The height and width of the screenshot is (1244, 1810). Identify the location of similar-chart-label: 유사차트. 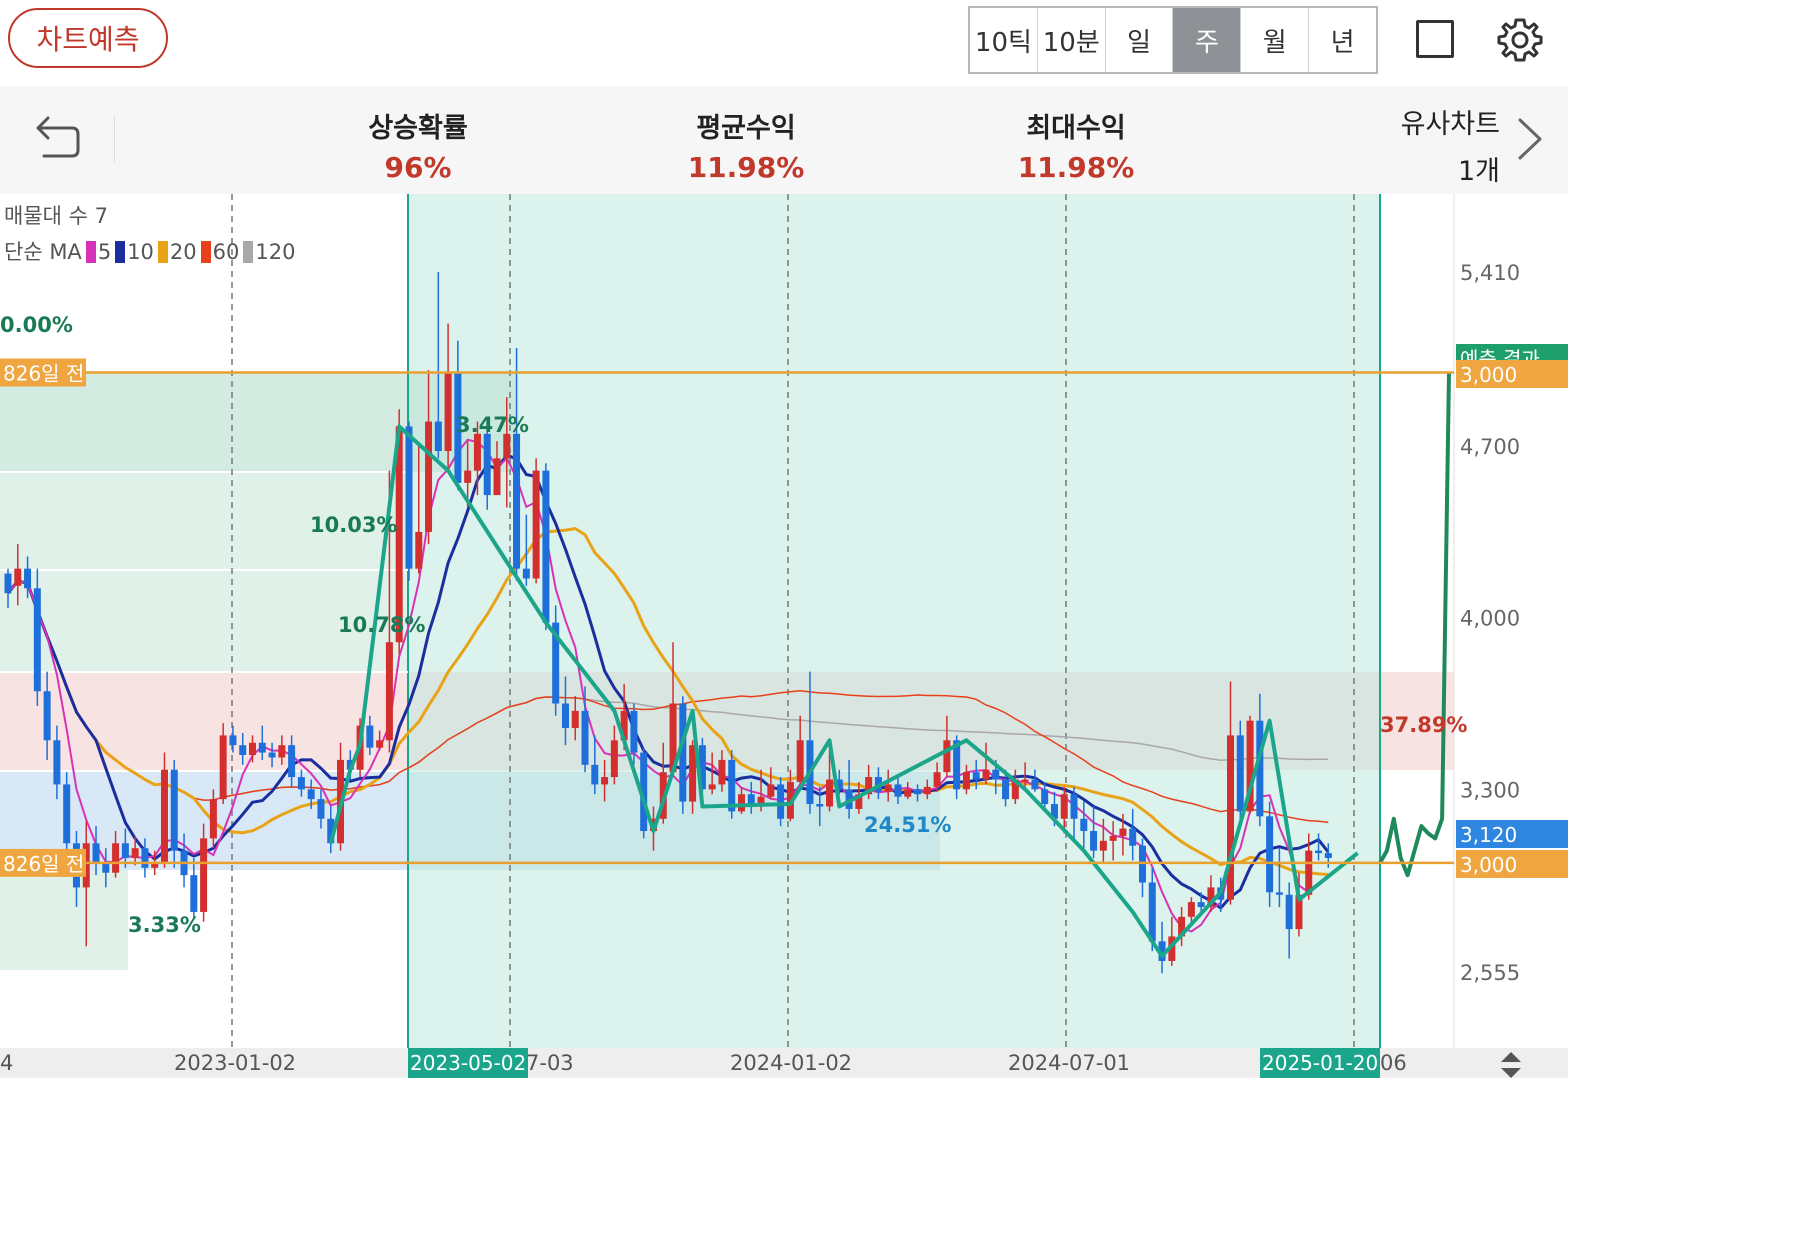
(1450, 124).